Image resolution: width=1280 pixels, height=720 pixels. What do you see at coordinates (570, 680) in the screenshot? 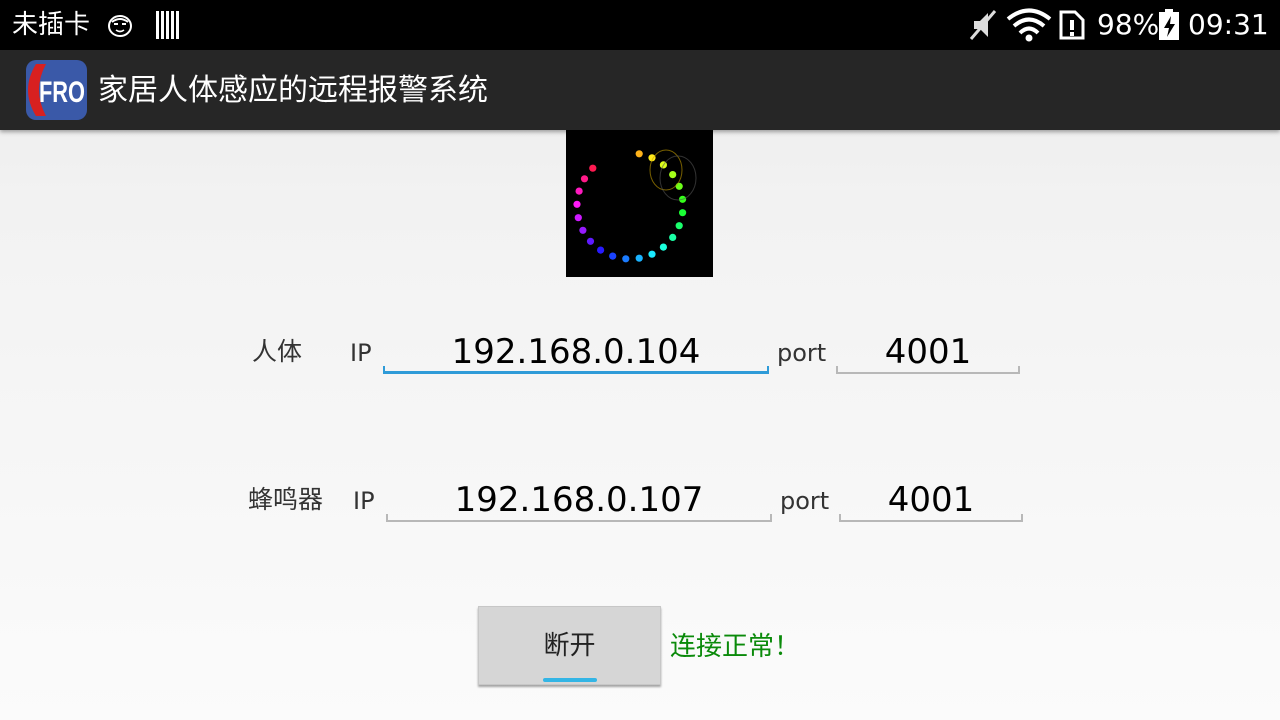
I see `button-focus-indicator` at bounding box center [570, 680].